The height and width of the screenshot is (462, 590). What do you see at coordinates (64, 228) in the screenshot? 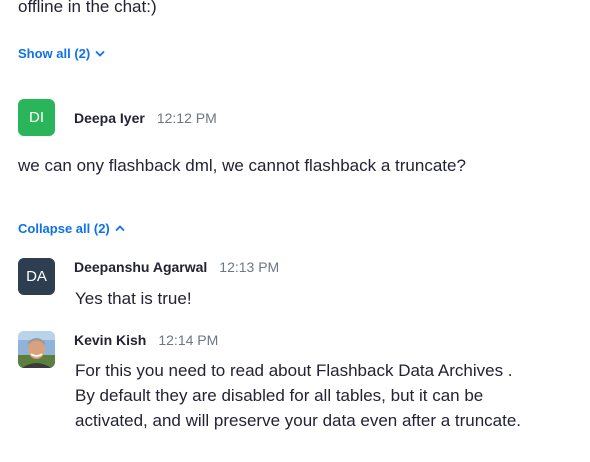
I see `collapse-all-label: Collapse all (2)` at bounding box center [64, 228].